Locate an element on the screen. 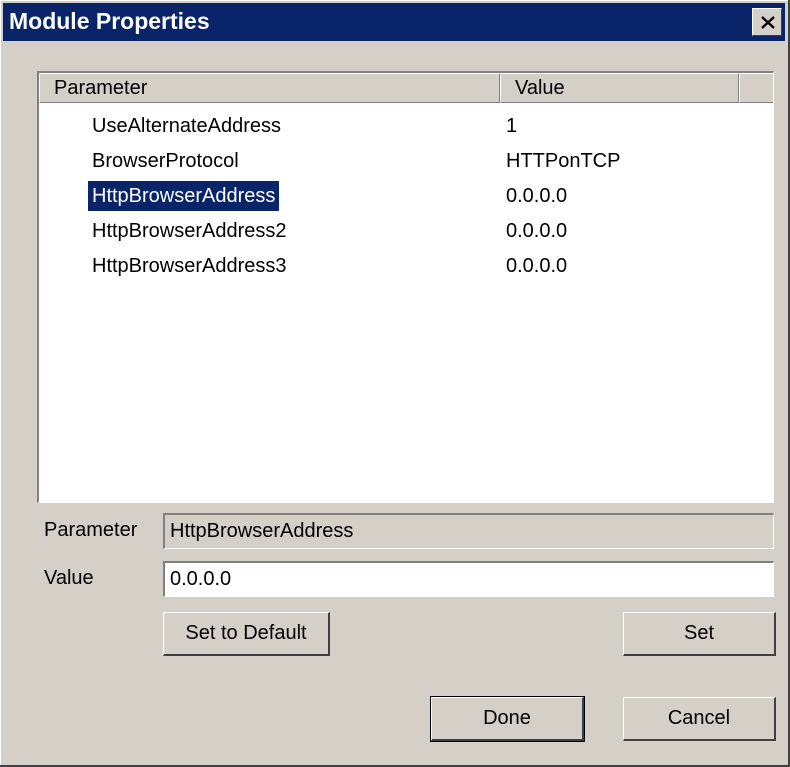 Image resolution: width=790 pixels, height=767 pixels. list-row-selected: HttpBrowserAddress 0.0.0.0 is located at coordinates (406, 196).